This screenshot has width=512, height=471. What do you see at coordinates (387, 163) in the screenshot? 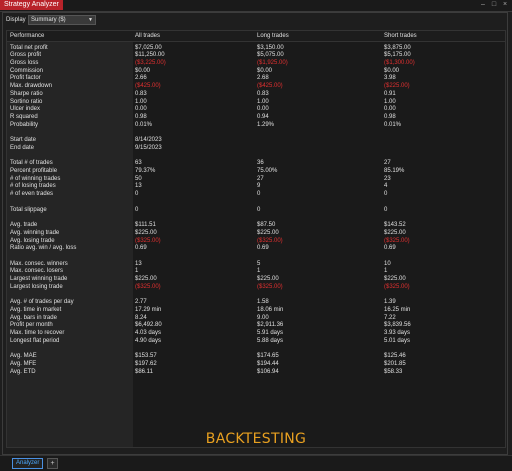
I see `cell-value: 27` at bounding box center [387, 163].